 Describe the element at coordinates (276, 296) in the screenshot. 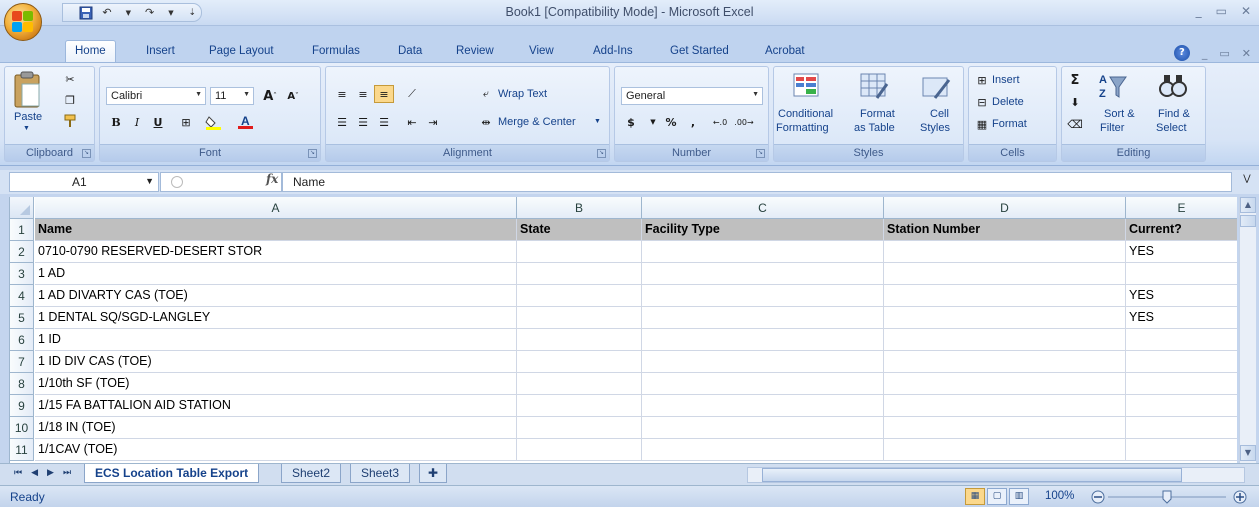

I see `table-cell: 1 AD DIVARTY CAS (TOE)` at that location.